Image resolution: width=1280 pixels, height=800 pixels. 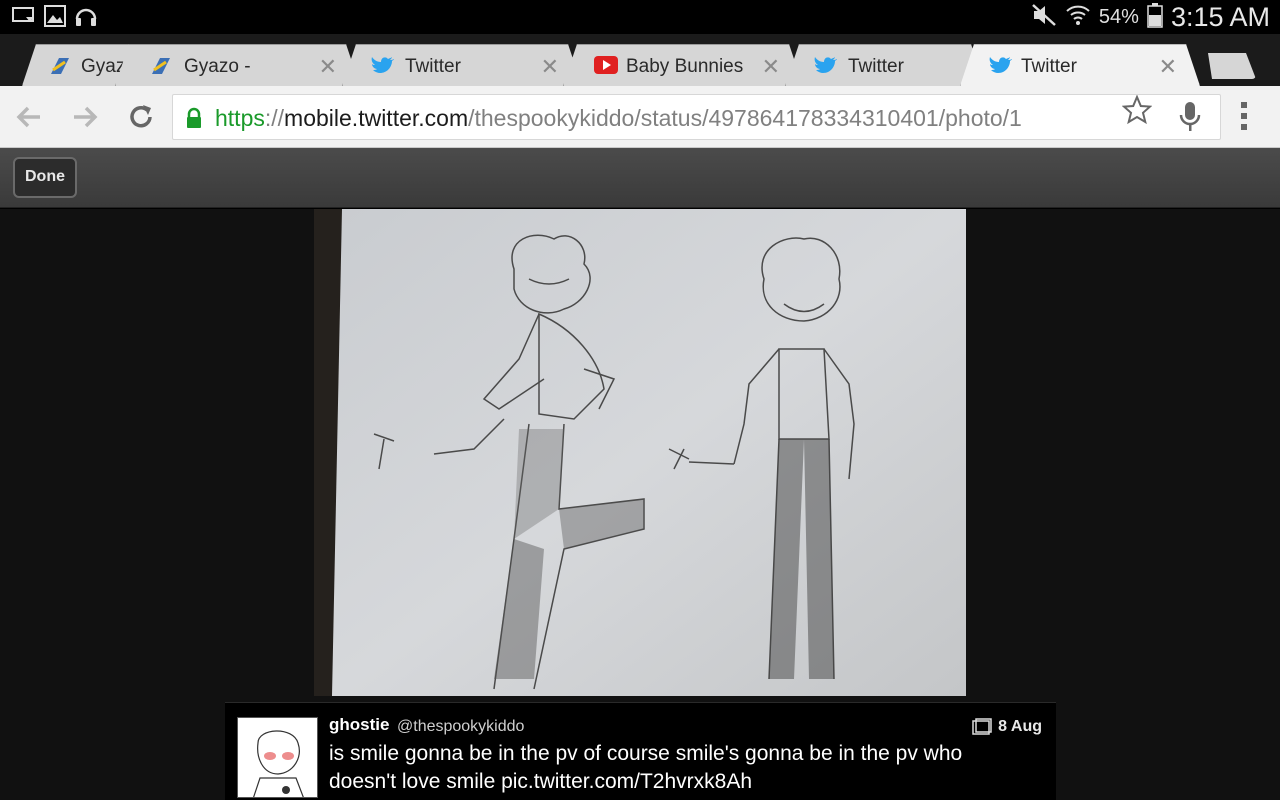 What do you see at coordinates (605, 66) in the screenshot?
I see `youtube-icon` at bounding box center [605, 66].